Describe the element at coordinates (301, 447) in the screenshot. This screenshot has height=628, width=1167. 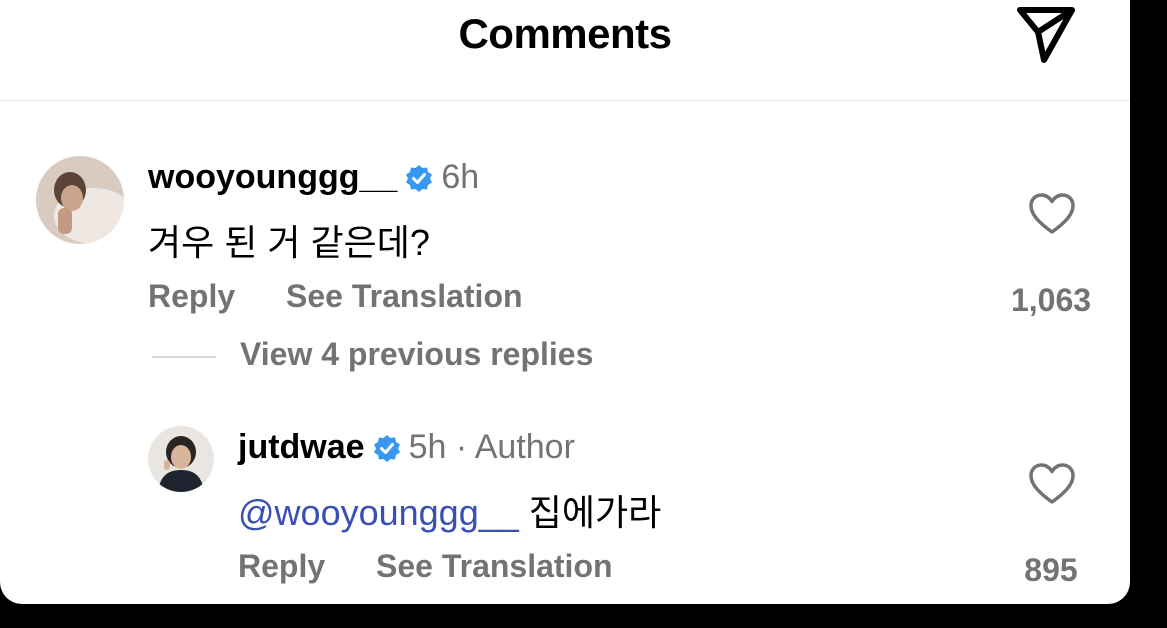
I see `reply-username: jutdwae` at that location.